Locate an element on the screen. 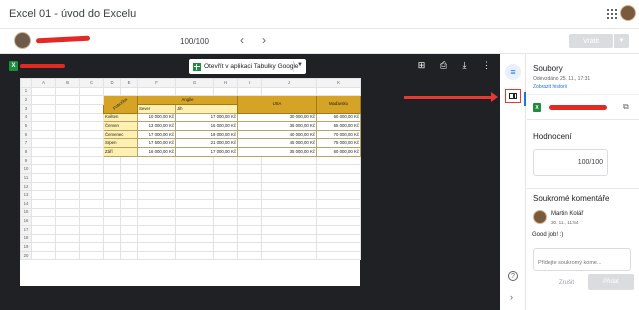 This screenshot has height=310, width=639. column-header: A is located at coordinates (43, 83).